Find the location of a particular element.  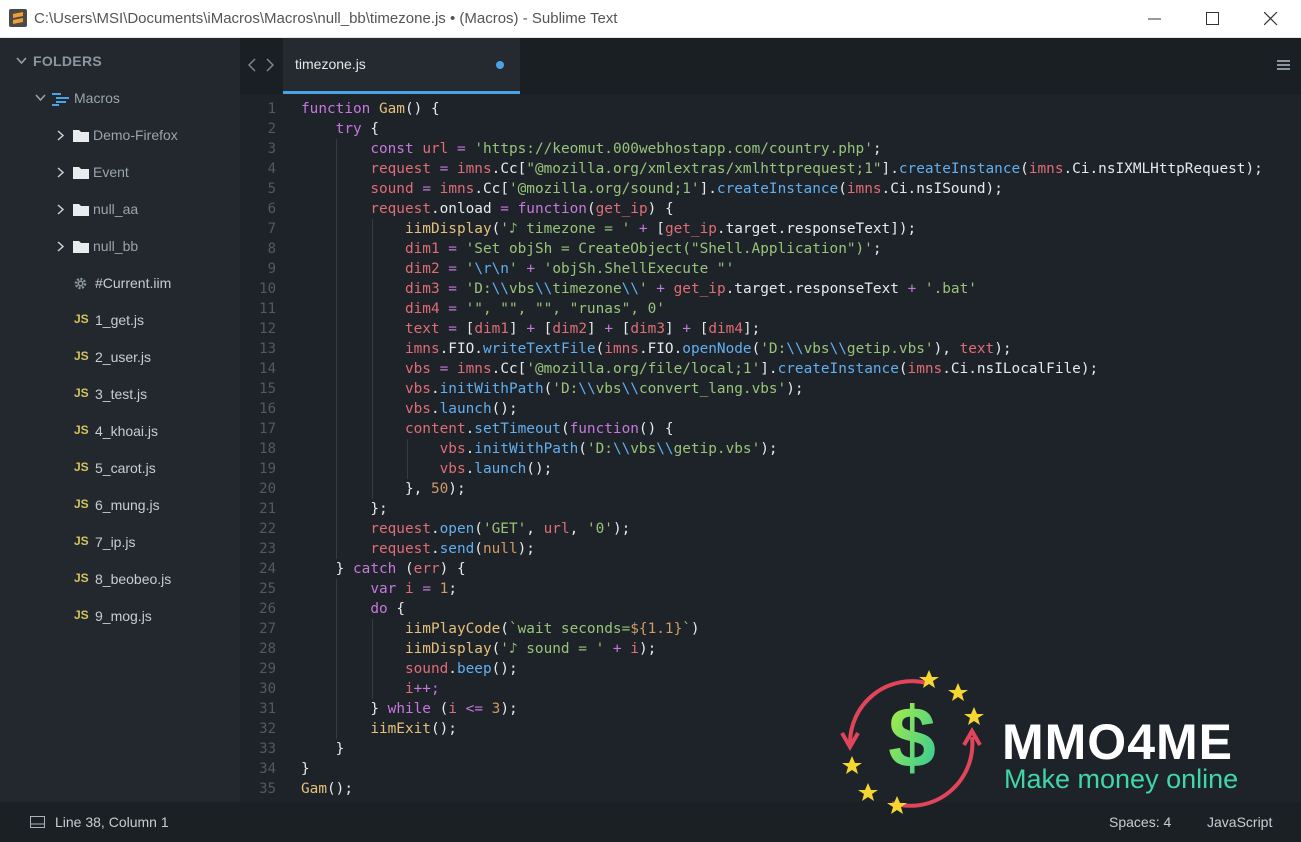

sidebar-item-label: null_aa is located at coordinates (116, 209).